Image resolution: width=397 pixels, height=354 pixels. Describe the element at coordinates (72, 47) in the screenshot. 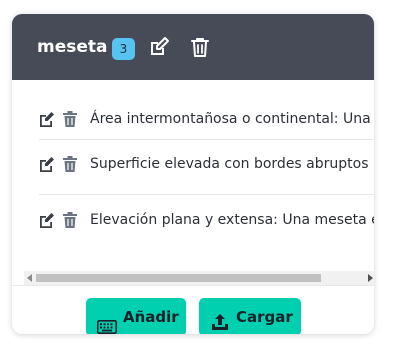

I see `word-title: meseta` at that location.